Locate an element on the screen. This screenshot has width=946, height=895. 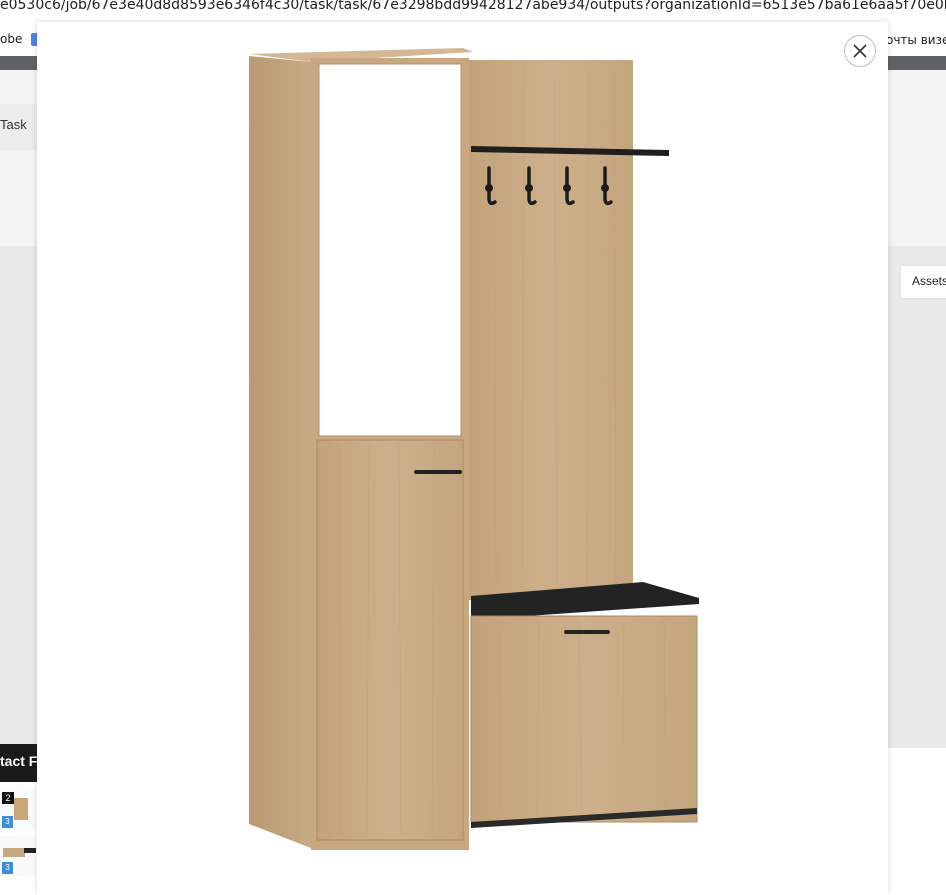
bookmark-item: очты визер is located at coordinates (916, 40).